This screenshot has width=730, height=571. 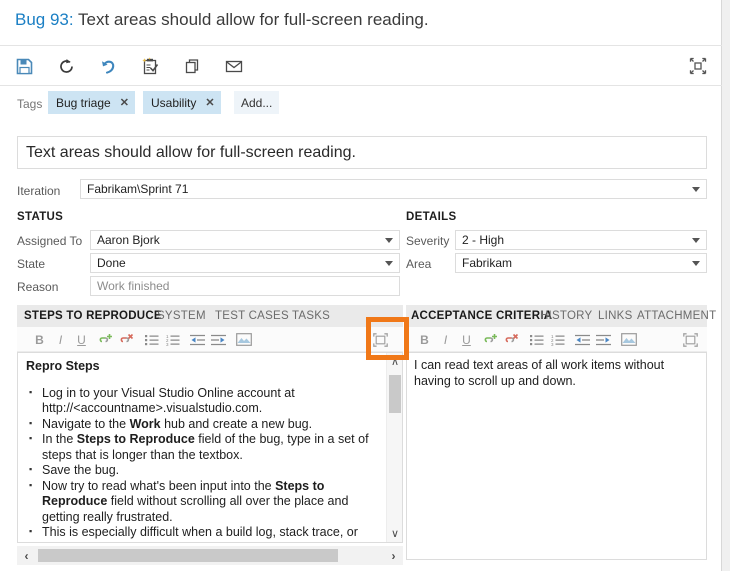 I want to click on assigned-to-value: Aaron Bjork, so click(x=128, y=240).